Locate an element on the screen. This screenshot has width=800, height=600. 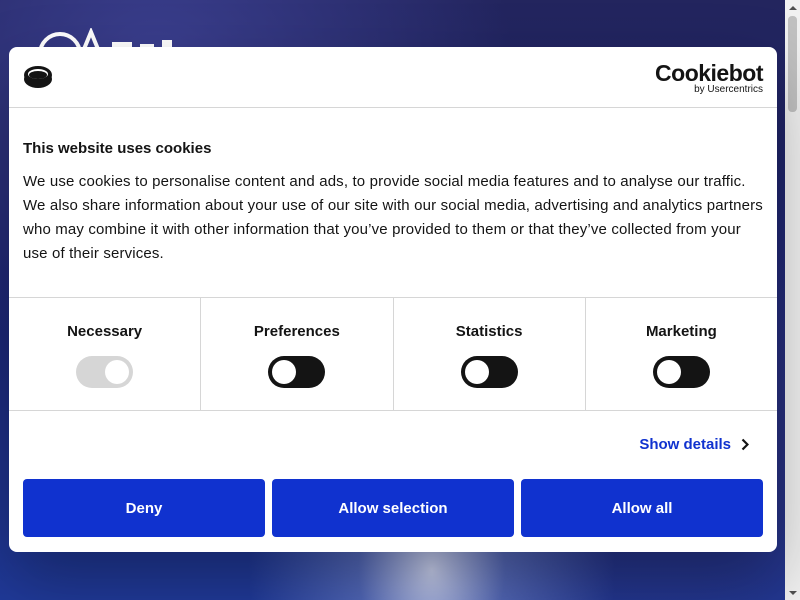
scroll-down-icon is located at coordinates (792, 592).